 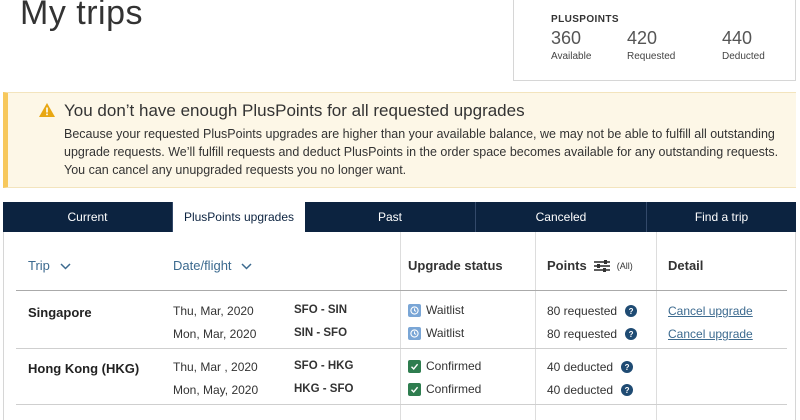 What do you see at coordinates (642, 38) in the screenshot?
I see `requested-value: 420` at bounding box center [642, 38].